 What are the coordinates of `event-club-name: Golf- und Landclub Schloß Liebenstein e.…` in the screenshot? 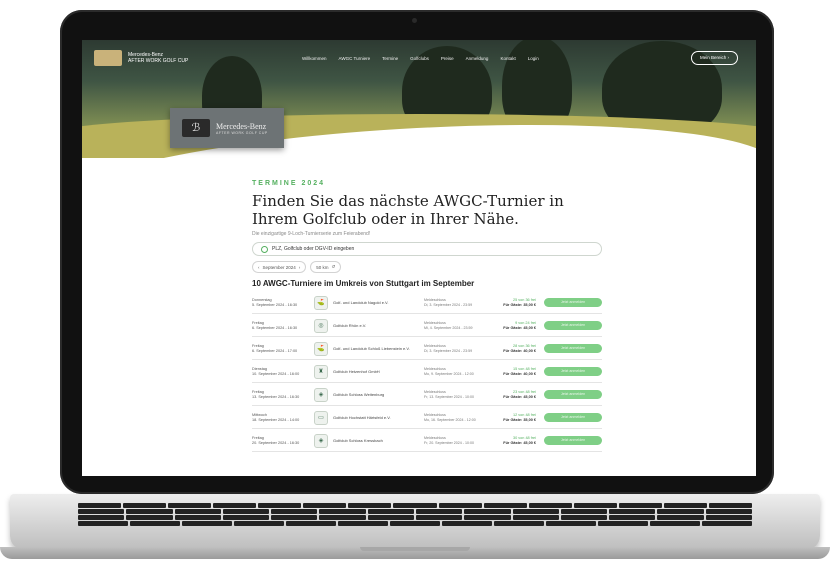 It's located at (371, 348).